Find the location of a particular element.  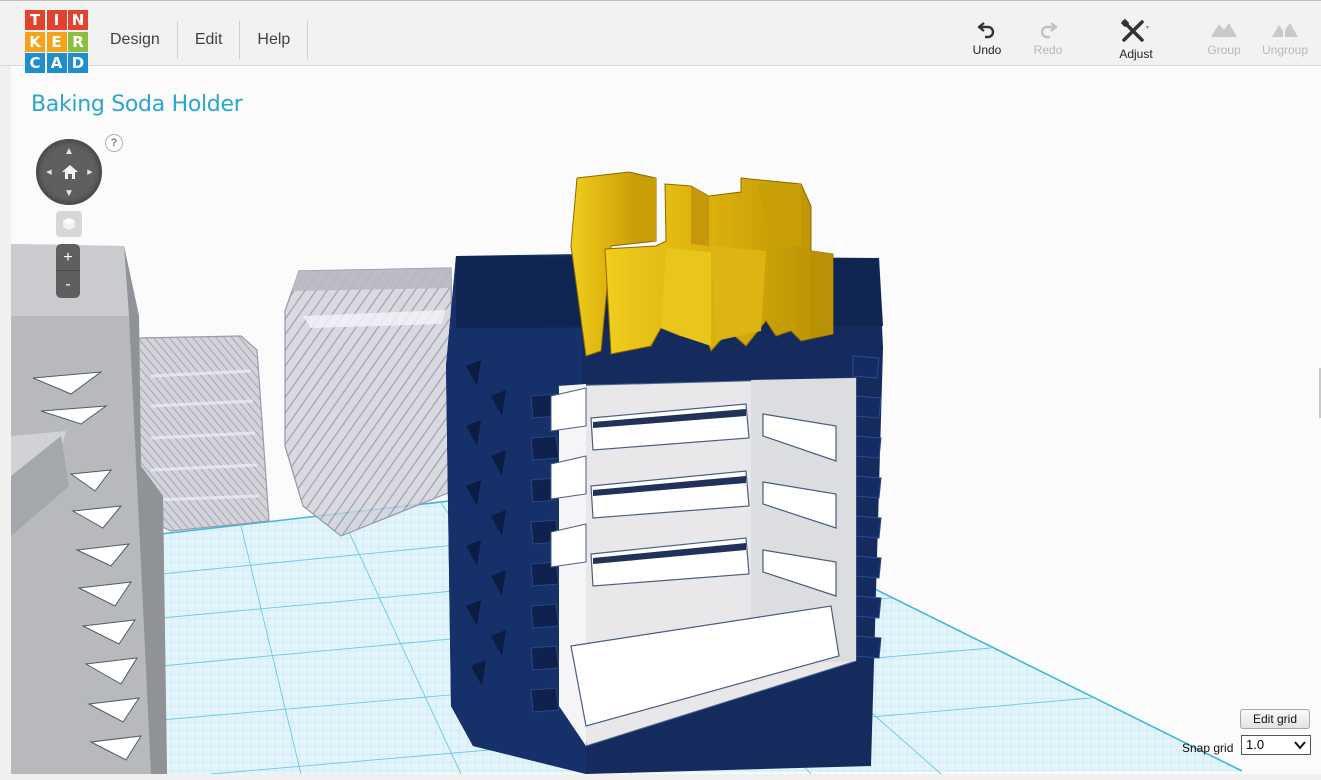

undo-button: Undo is located at coordinates (987, 38).